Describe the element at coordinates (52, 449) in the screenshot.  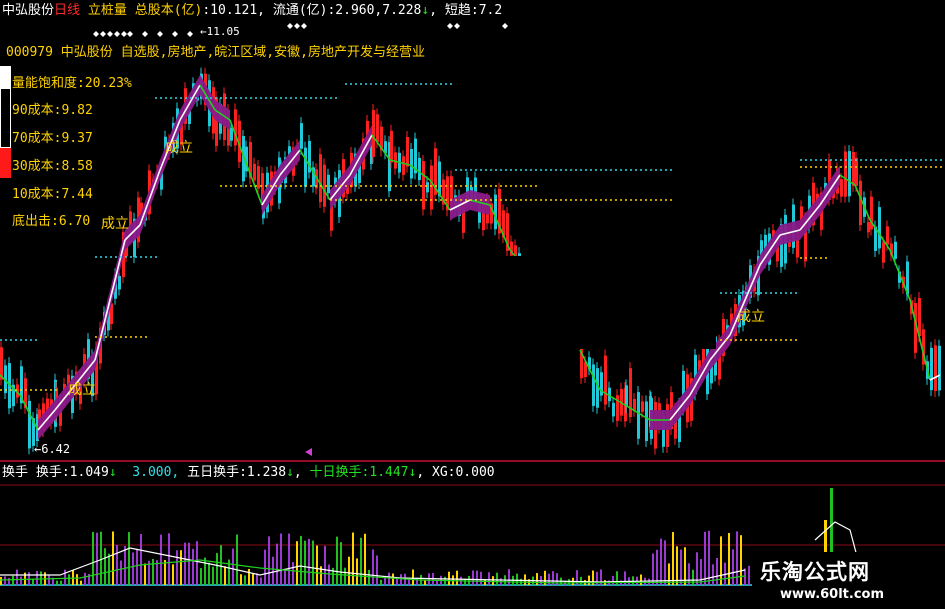
I see `low-marker: ←6.42` at that location.